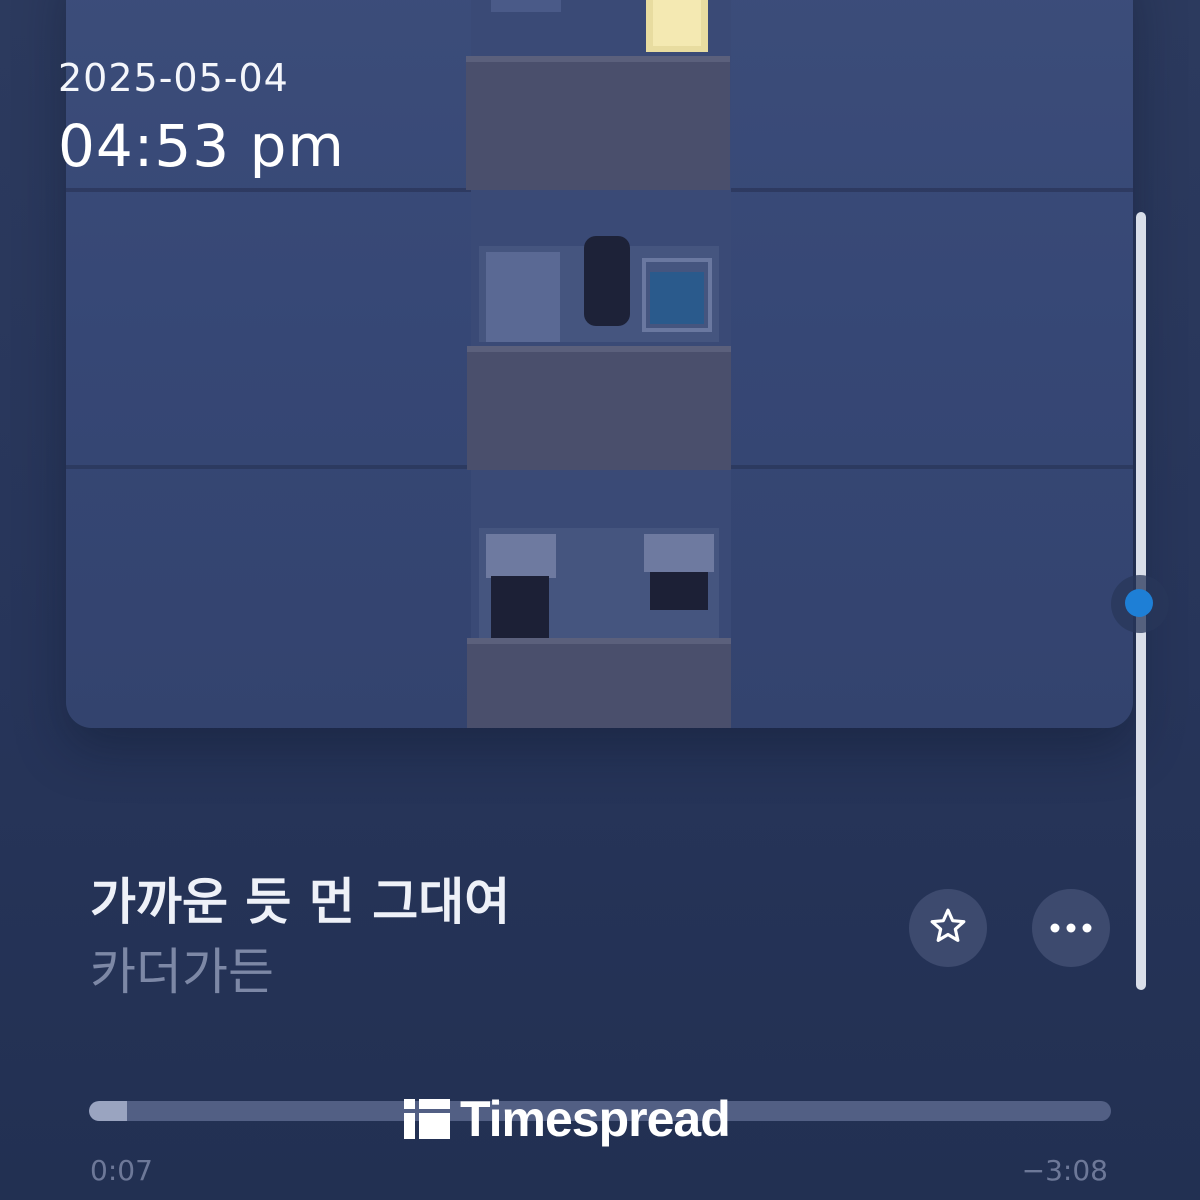 The width and height of the screenshot is (1200, 1200). Describe the element at coordinates (121, 1170) in the screenshot. I see `elapsed-time: 0:07` at that location.